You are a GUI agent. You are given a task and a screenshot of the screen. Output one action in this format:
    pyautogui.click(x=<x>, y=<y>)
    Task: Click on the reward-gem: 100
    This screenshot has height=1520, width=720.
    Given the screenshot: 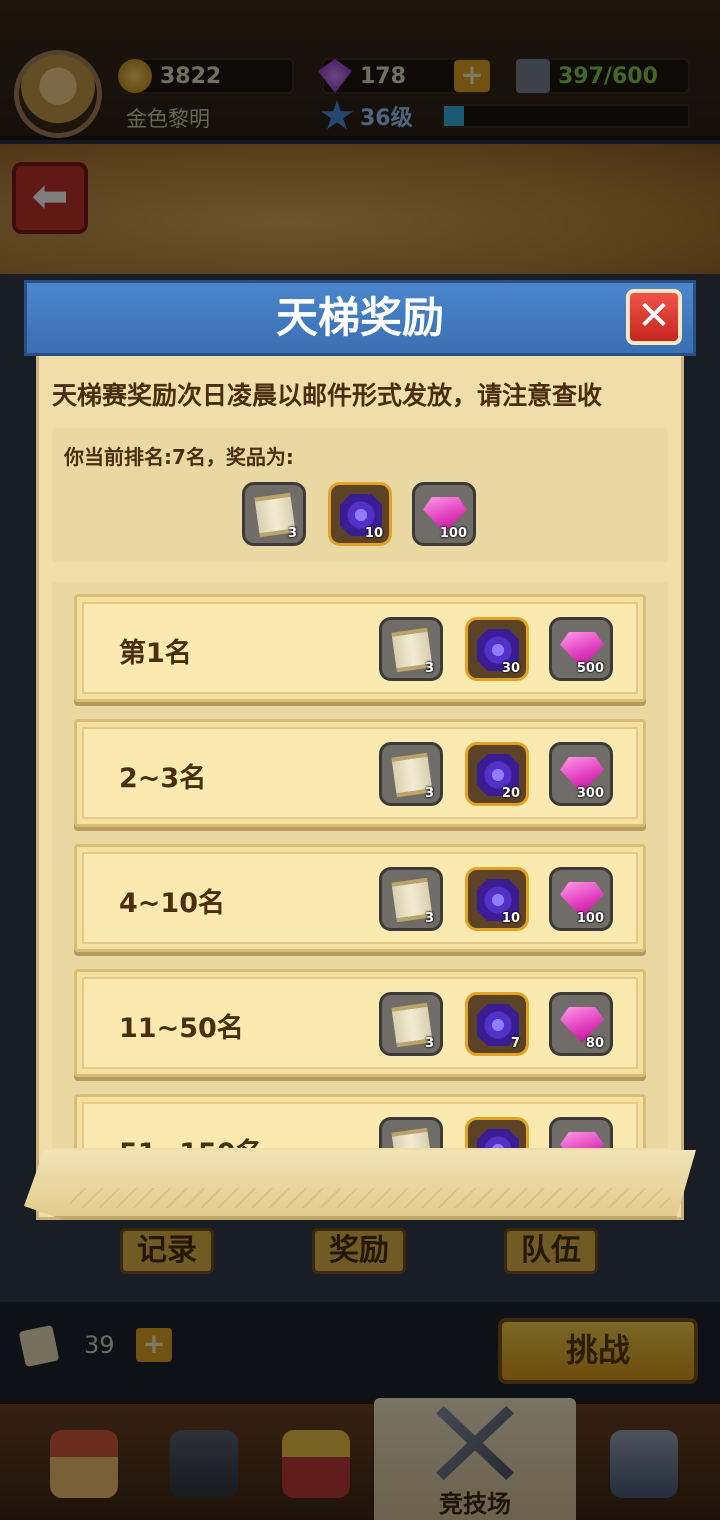 What is the action you would take?
    pyautogui.click(x=581, y=899)
    